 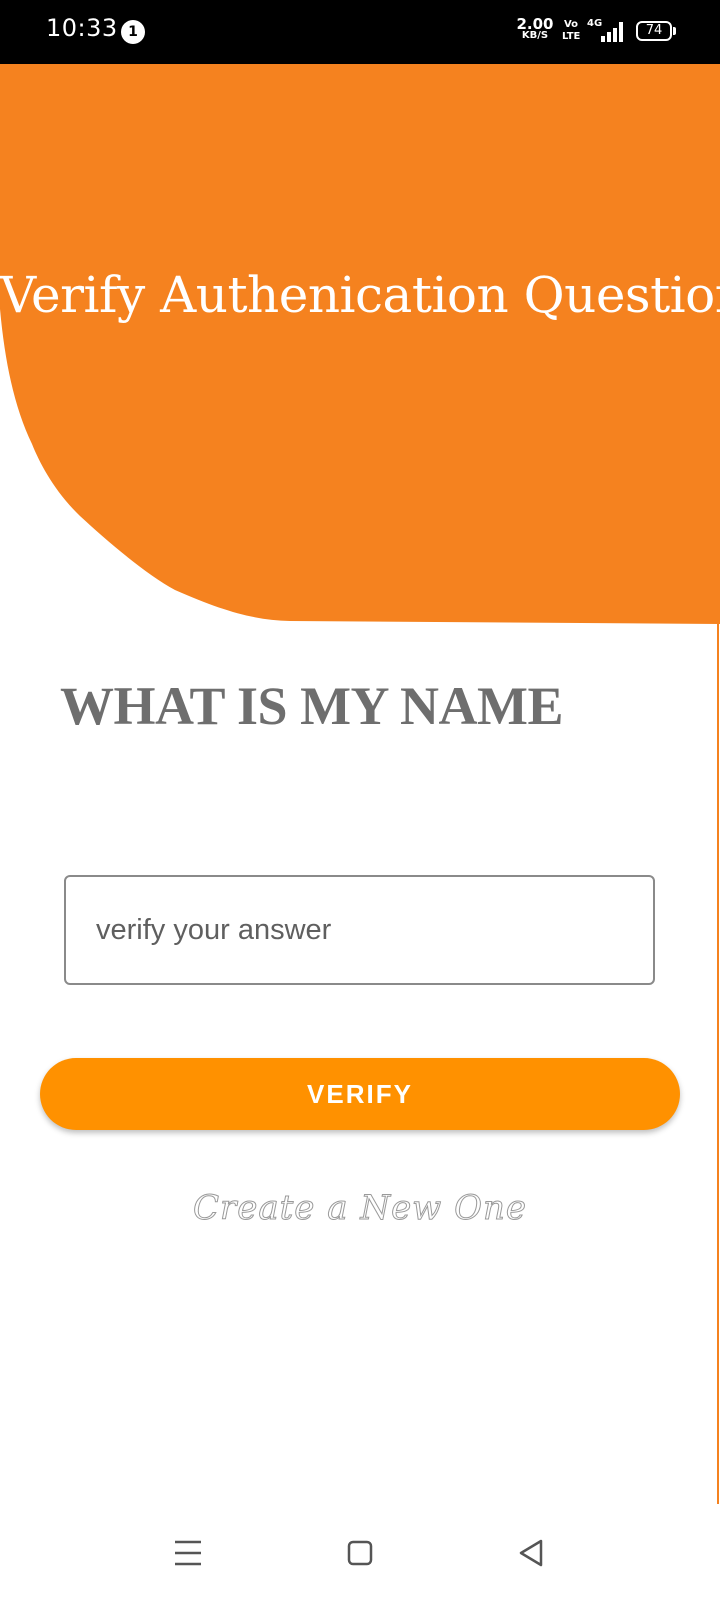 I want to click on volte-bottom-label: LTE, so click(x=571, y=36).